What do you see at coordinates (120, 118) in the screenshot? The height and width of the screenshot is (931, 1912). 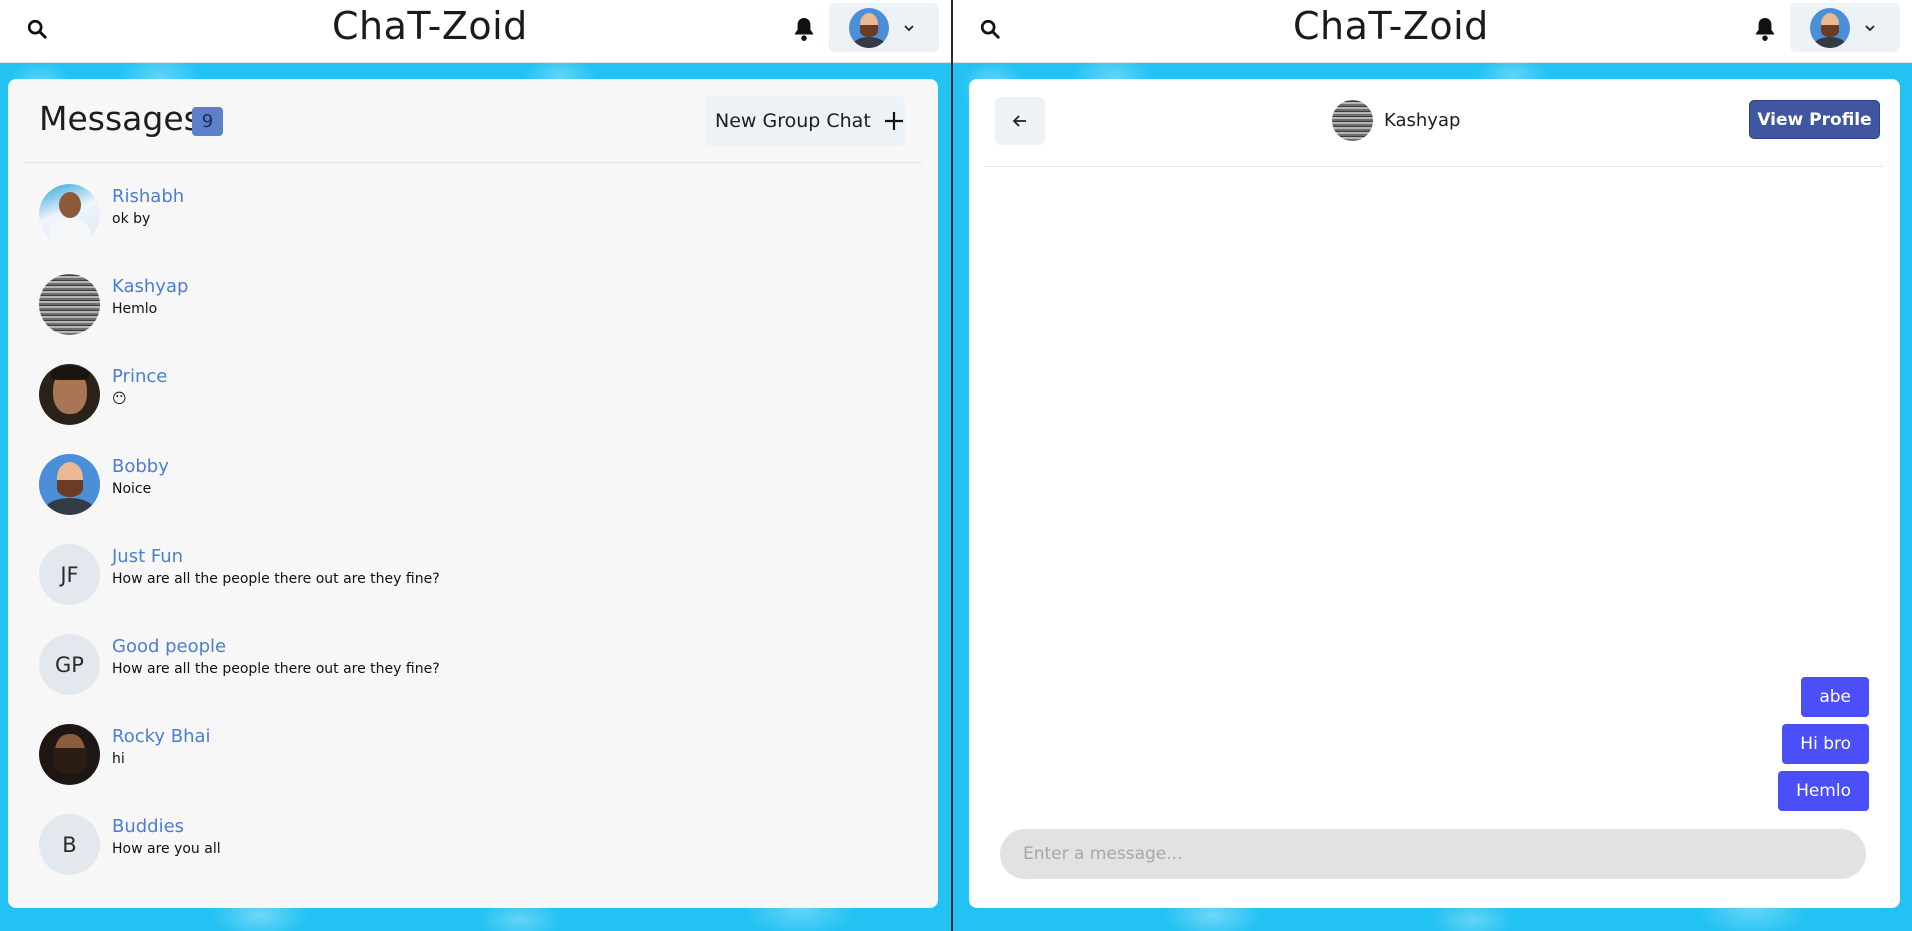 I see `page-title: Messages` at bounding box center [120, 118].